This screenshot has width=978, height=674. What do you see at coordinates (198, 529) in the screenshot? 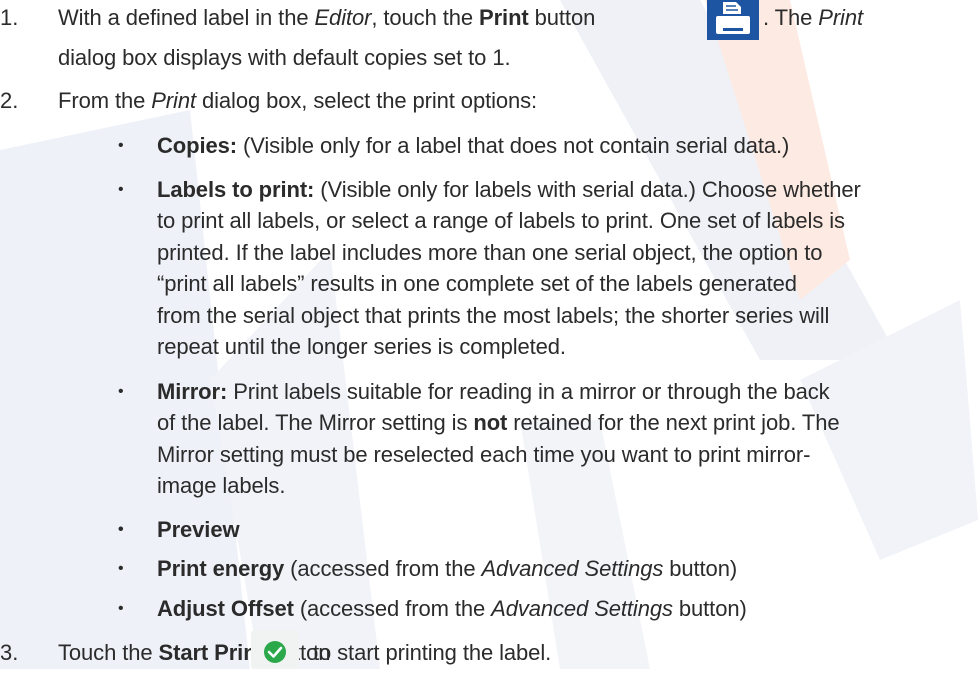
I see `option-preview: Preview` at bounding box center [198, 529].